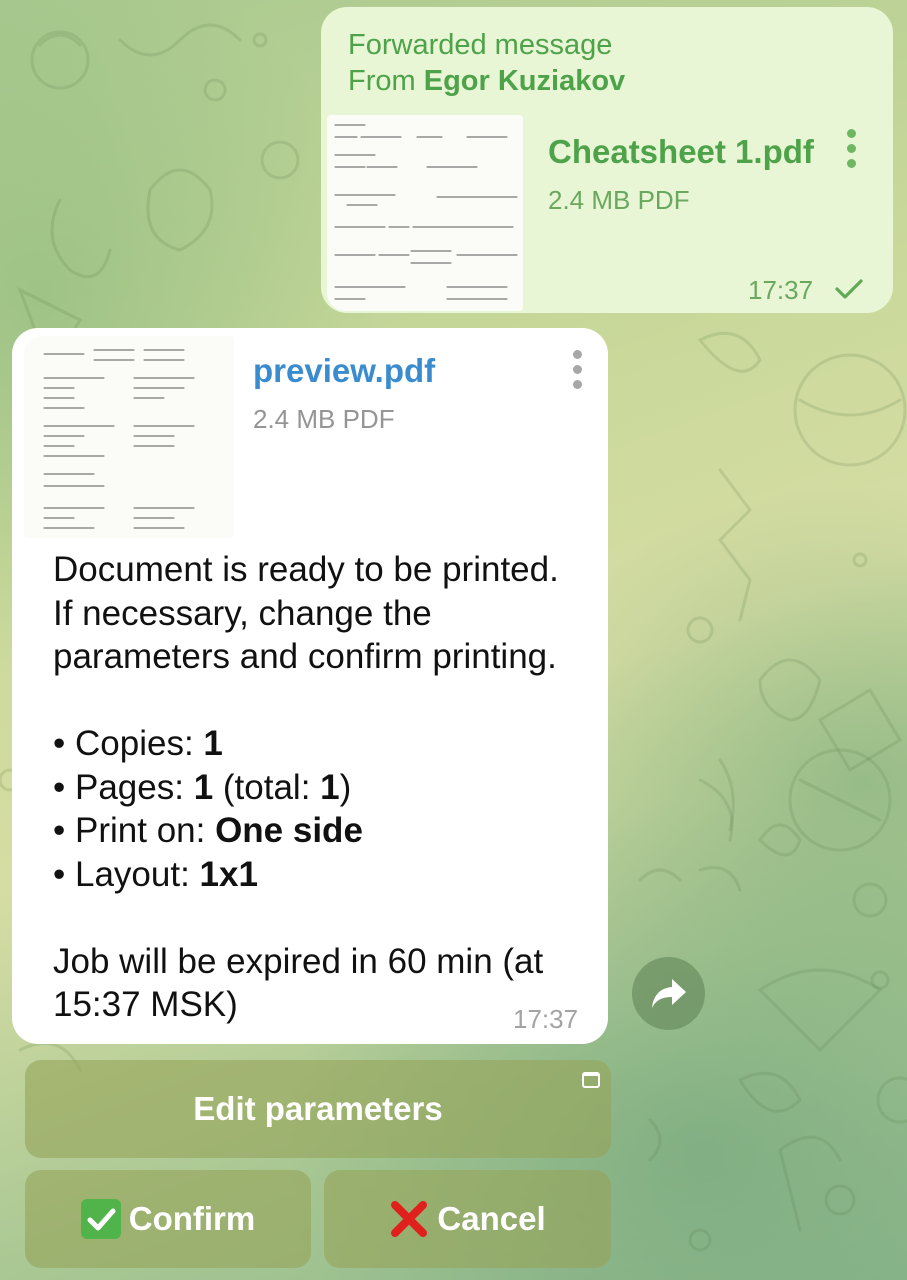 Image resolution: width=907 pixels, height=1280 pixels. I want to click on text-line: If necessary, change the, so click(242, 613).